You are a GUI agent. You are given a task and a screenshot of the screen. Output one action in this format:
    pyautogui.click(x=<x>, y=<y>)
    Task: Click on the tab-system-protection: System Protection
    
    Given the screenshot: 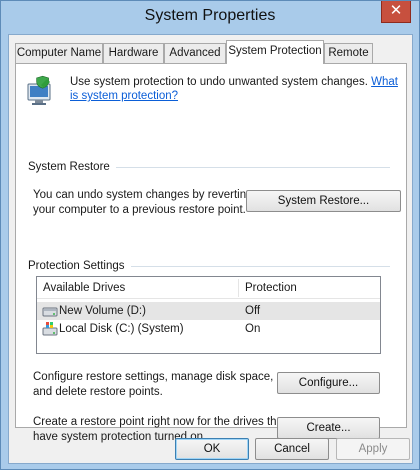 What is the action you would take?
    pyautogui.click(x=275, y=52)
    